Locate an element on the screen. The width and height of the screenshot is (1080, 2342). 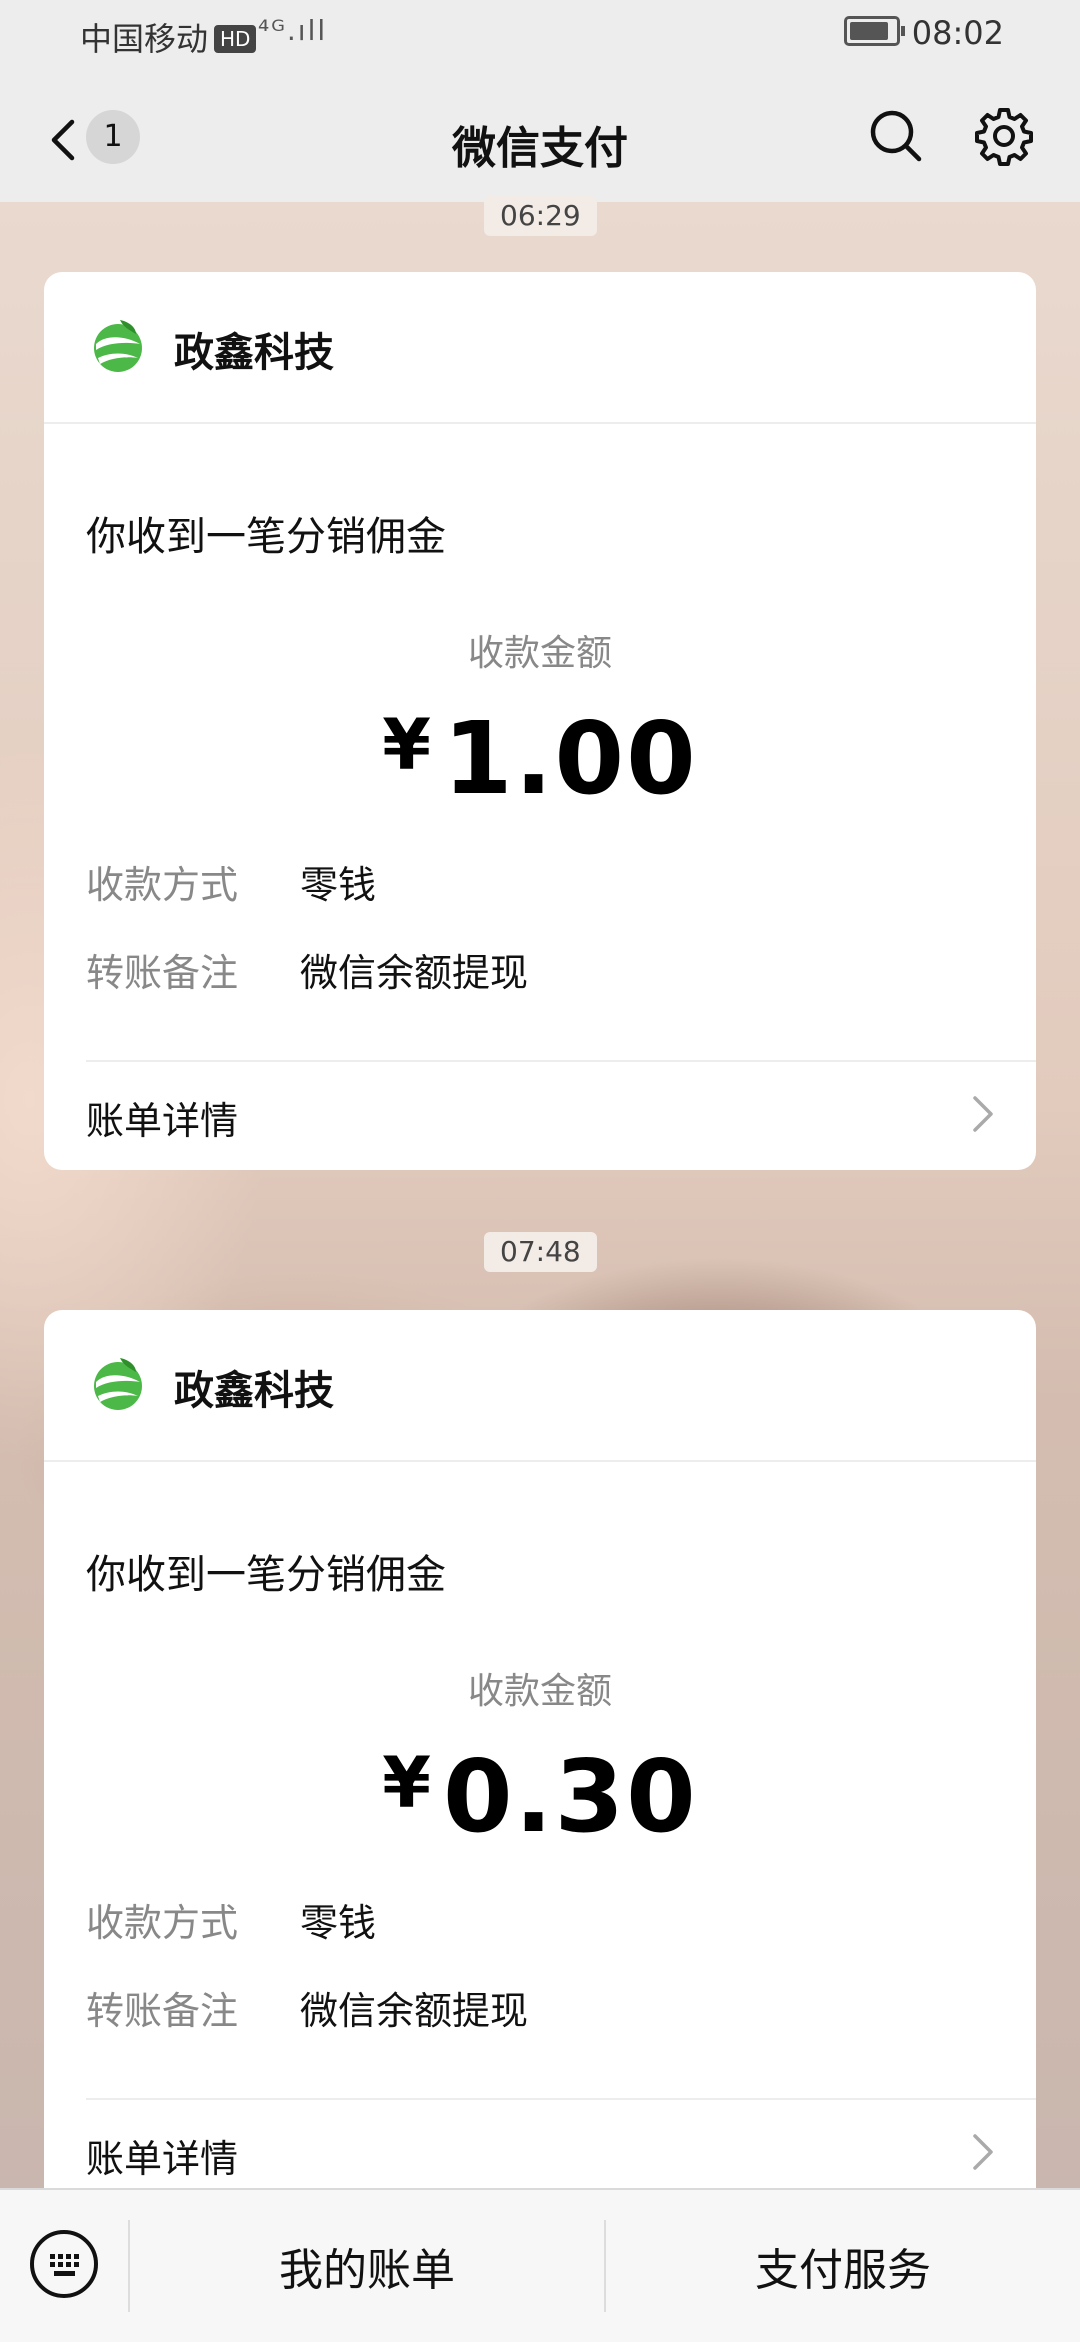
keyboard-icon is located at coordinates (64, 2264).